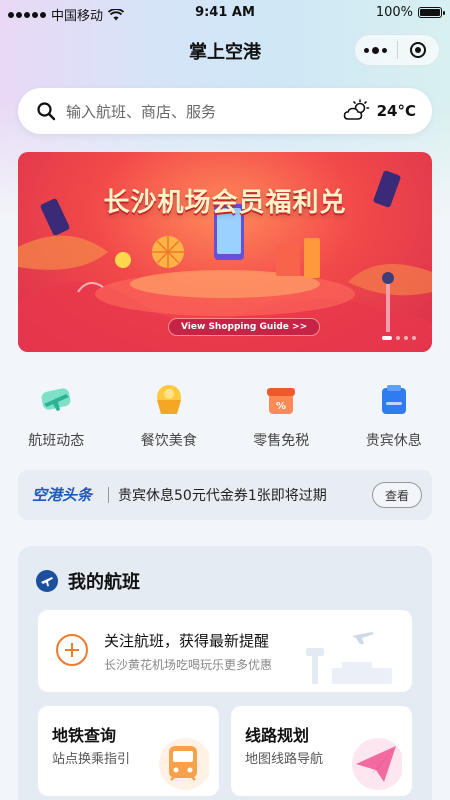  What do you see at coordinates (225, 111) in the screenshot?
I see `search-bar: 输入航班、商店、服务 24°C` at bounding box center [225, 111].